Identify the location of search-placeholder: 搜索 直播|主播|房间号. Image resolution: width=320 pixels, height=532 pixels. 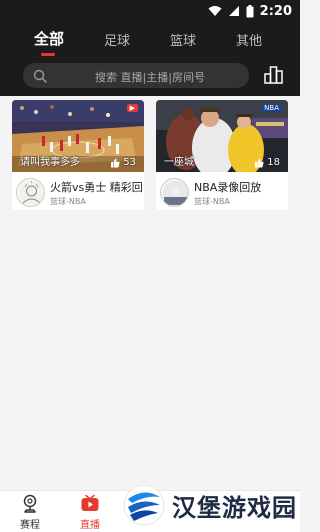
(150, 77).